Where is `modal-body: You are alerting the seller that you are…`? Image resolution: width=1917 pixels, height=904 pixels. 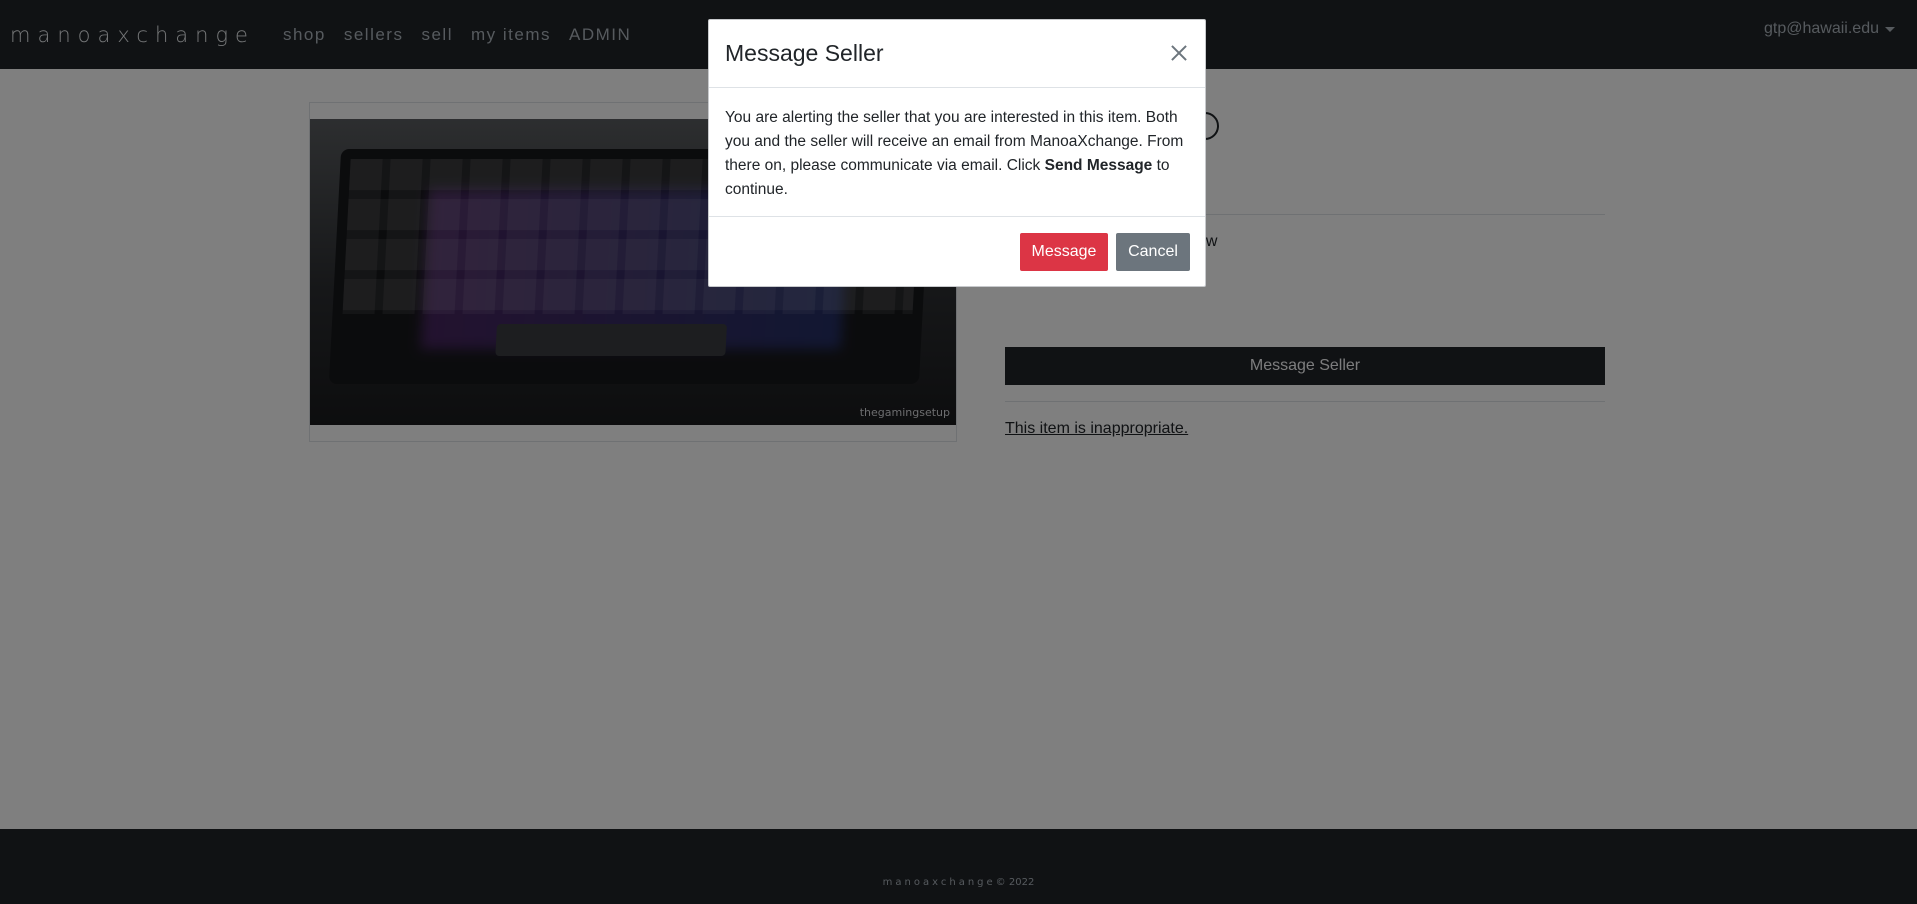
modal-body: You are alerting the seller that you are… is located at coordinates (960, 154).